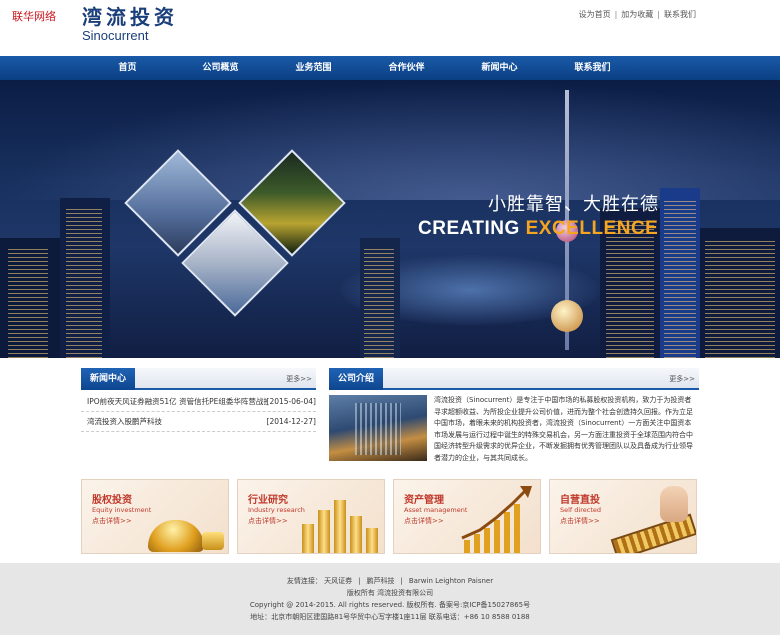 This screenshot has width=780, height=635. Describe the element at coordinates (595, 14) in the screenshot. I see `set-homepage-link: 设为首页` at that location.